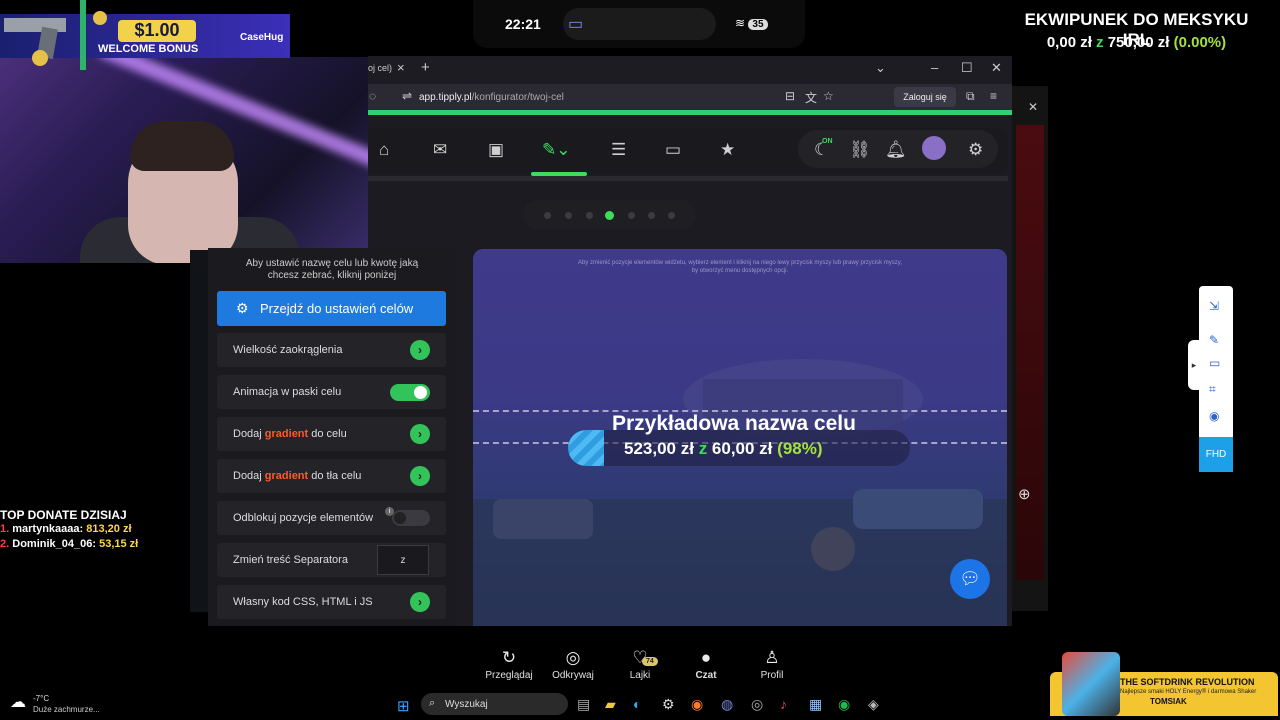 Image resolution: width=1280 pixels, height=720 pixels. Describe the element at coordinates (288, 350) in the screenshot. I see `rounding-label: Wielkość zaokrąglenia` at that location.